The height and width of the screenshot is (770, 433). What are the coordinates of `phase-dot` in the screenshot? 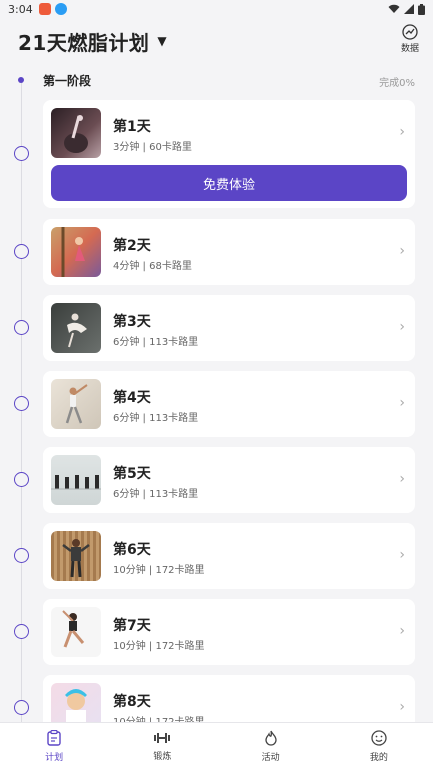 It's located at (21, 80).